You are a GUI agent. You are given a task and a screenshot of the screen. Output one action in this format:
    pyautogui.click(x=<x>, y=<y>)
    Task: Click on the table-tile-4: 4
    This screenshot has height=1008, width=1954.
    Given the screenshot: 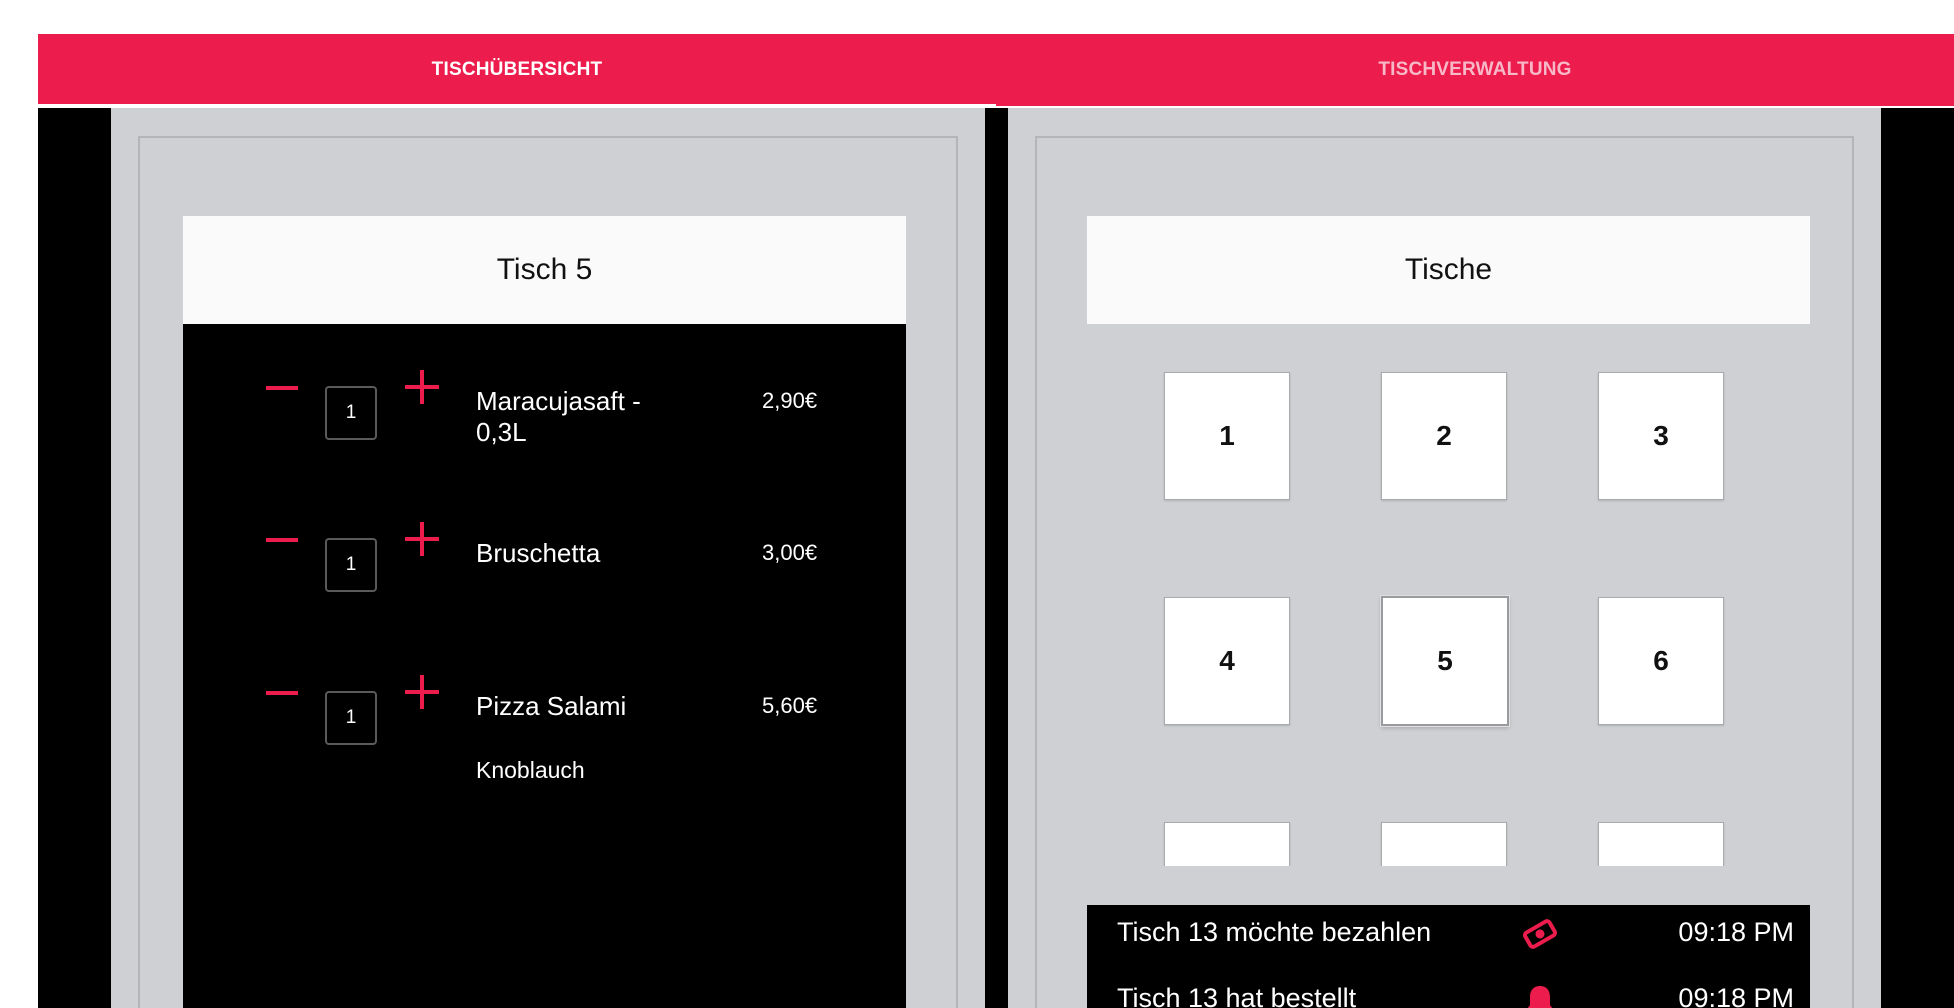 What is the action you would take?
    pyautogui.click(x=1227, y=661)
    